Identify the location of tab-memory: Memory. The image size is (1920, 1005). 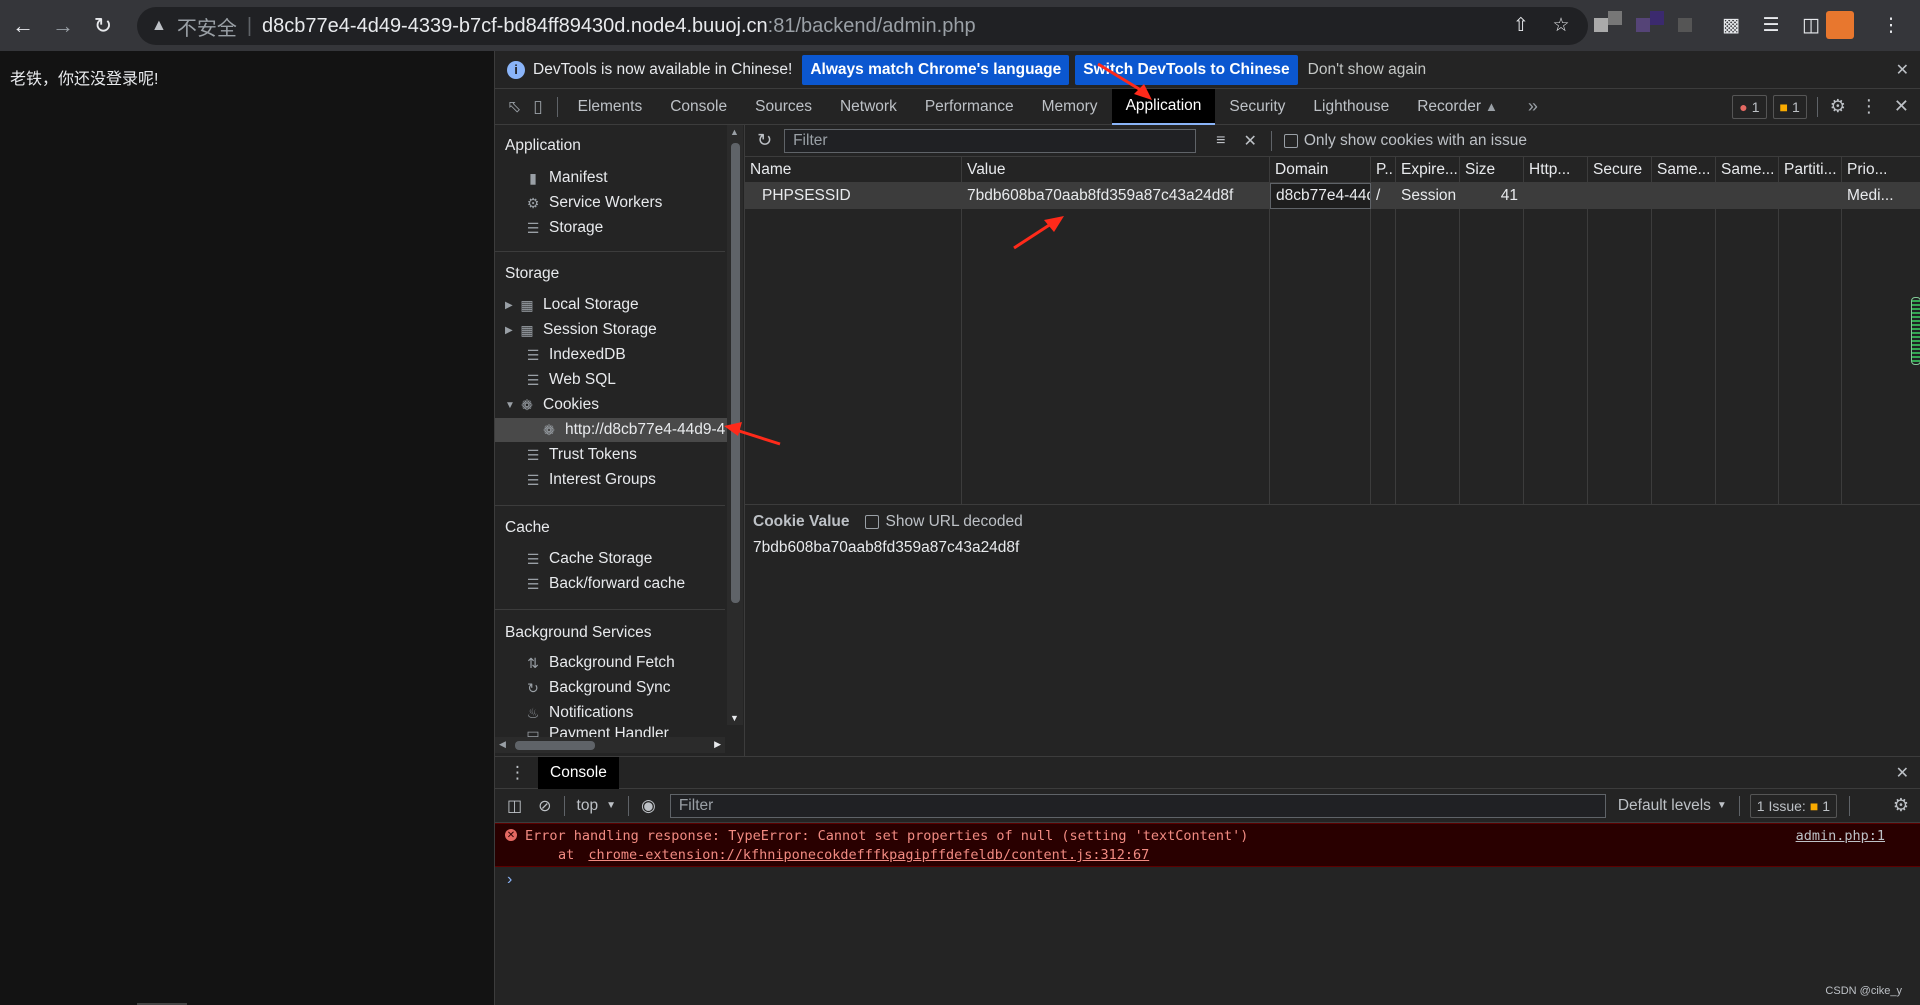
(1070, 107).